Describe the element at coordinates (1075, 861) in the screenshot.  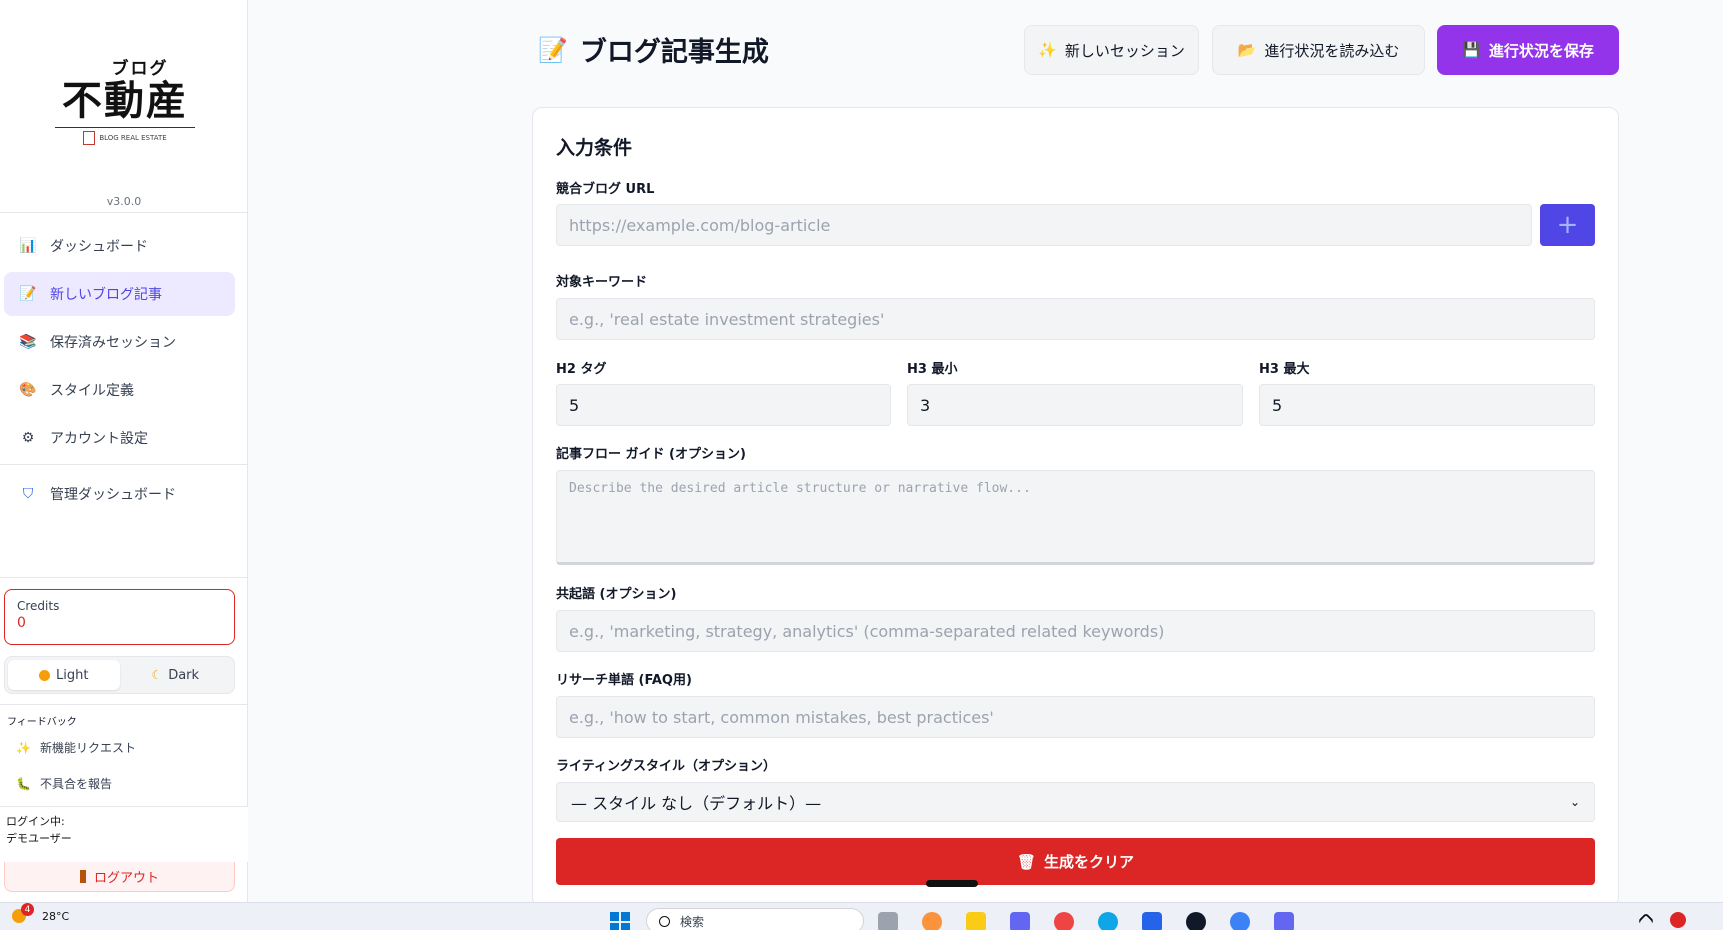
I see `clear-generation-button: 🗑 生成をクリア` at that location.